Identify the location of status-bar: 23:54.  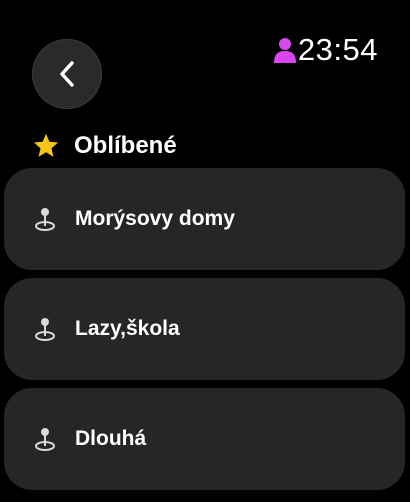
(325, 49).